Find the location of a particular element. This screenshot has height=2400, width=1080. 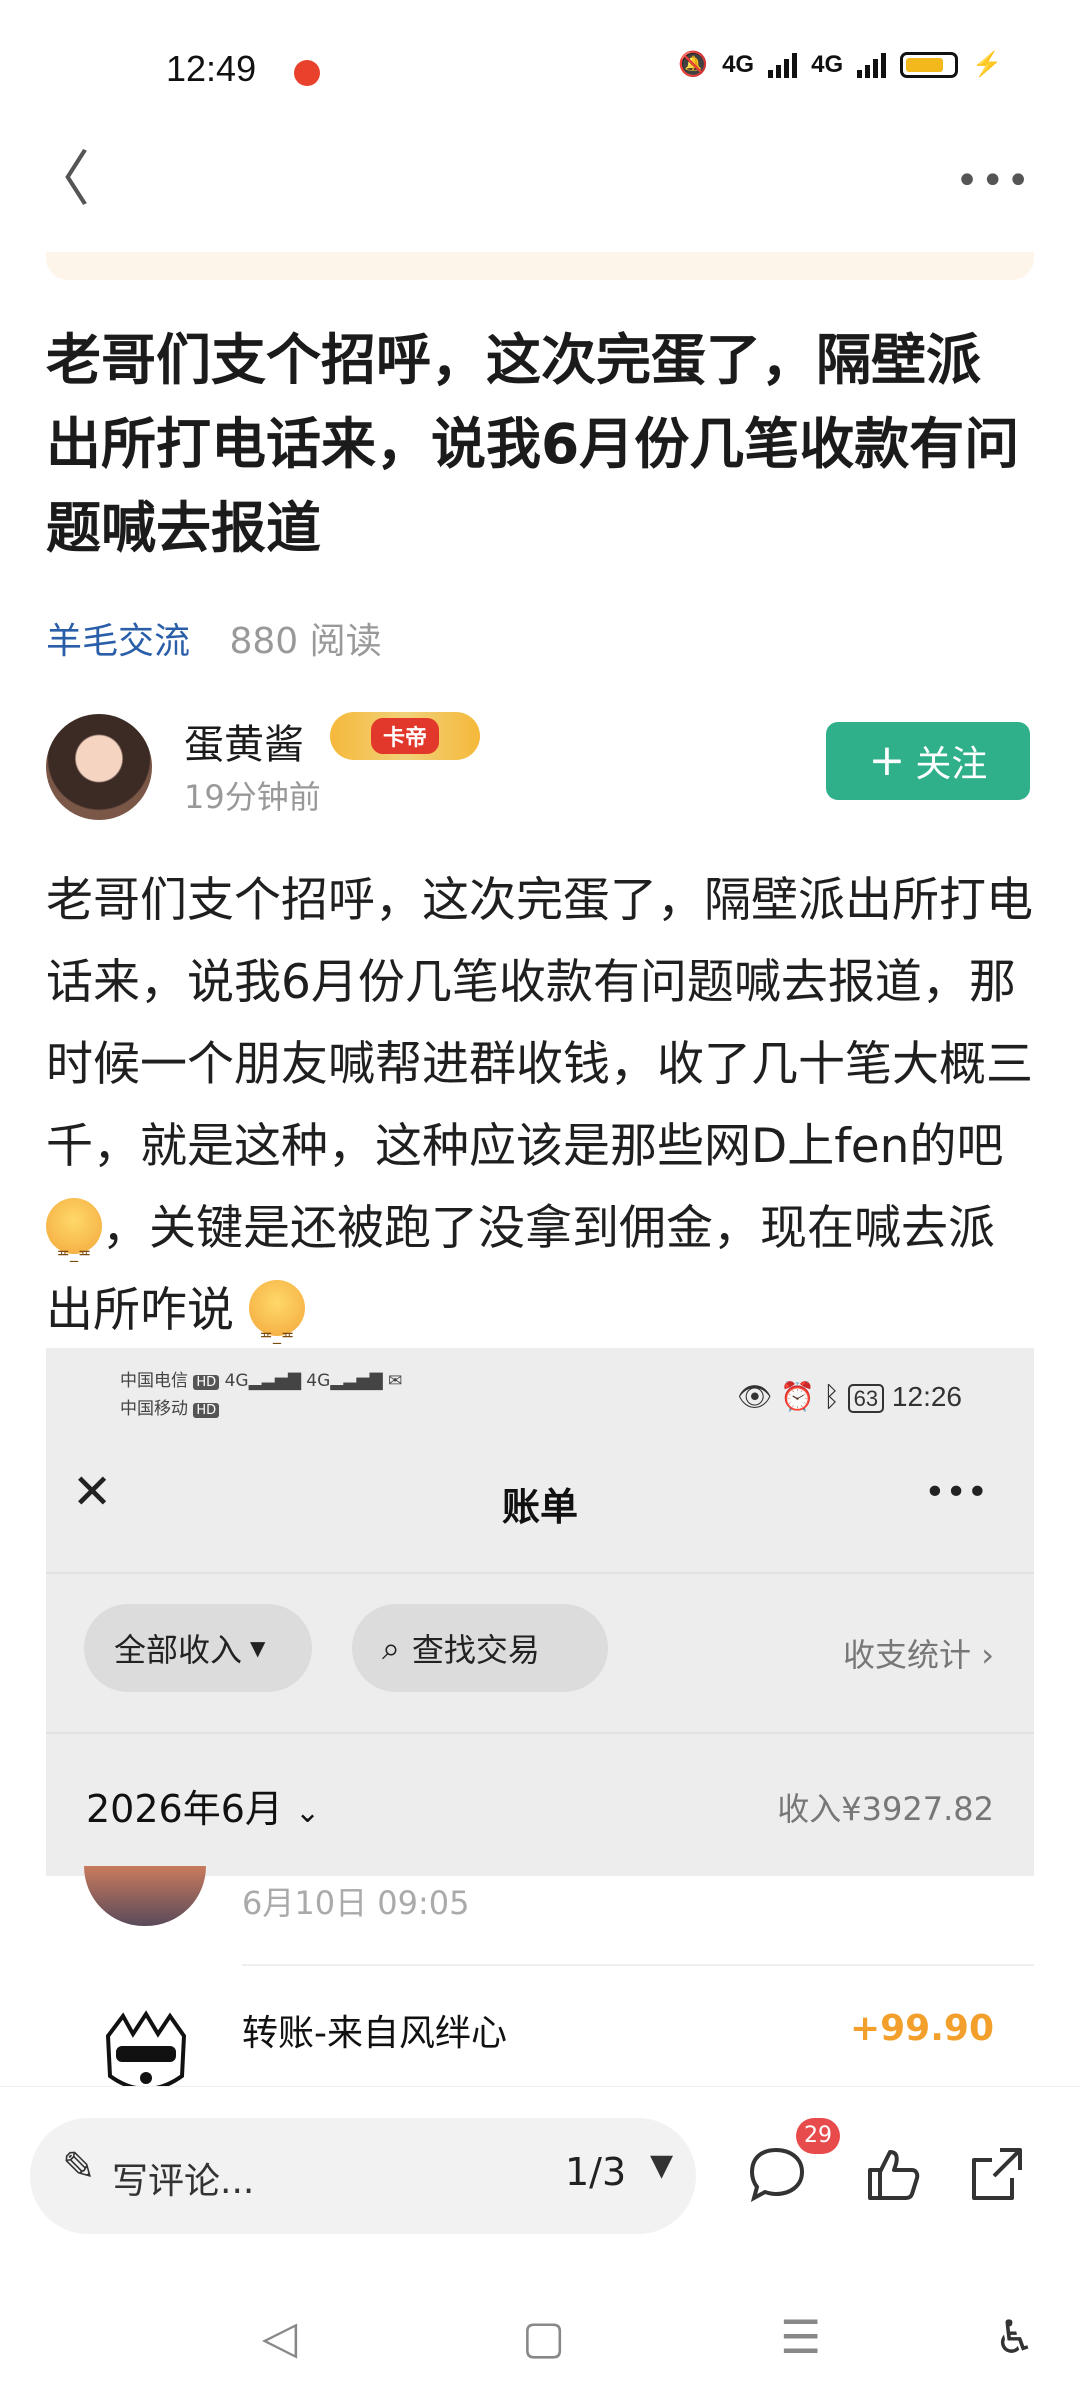

follow-label: 关注 is located at coordinates (951, 764).